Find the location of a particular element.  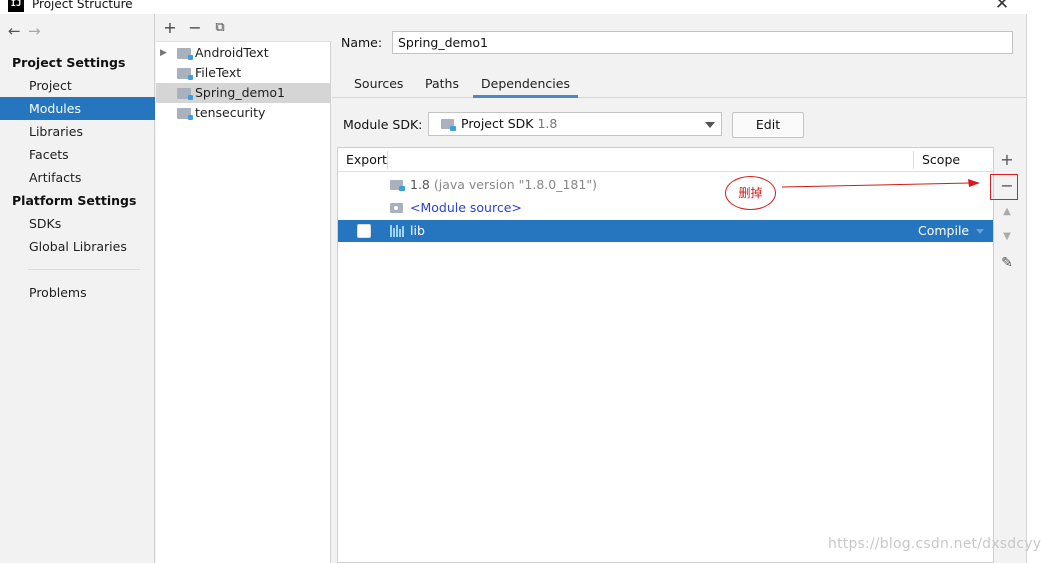

tab-dependencies: Dependencies is located at coordinates (525, 86).